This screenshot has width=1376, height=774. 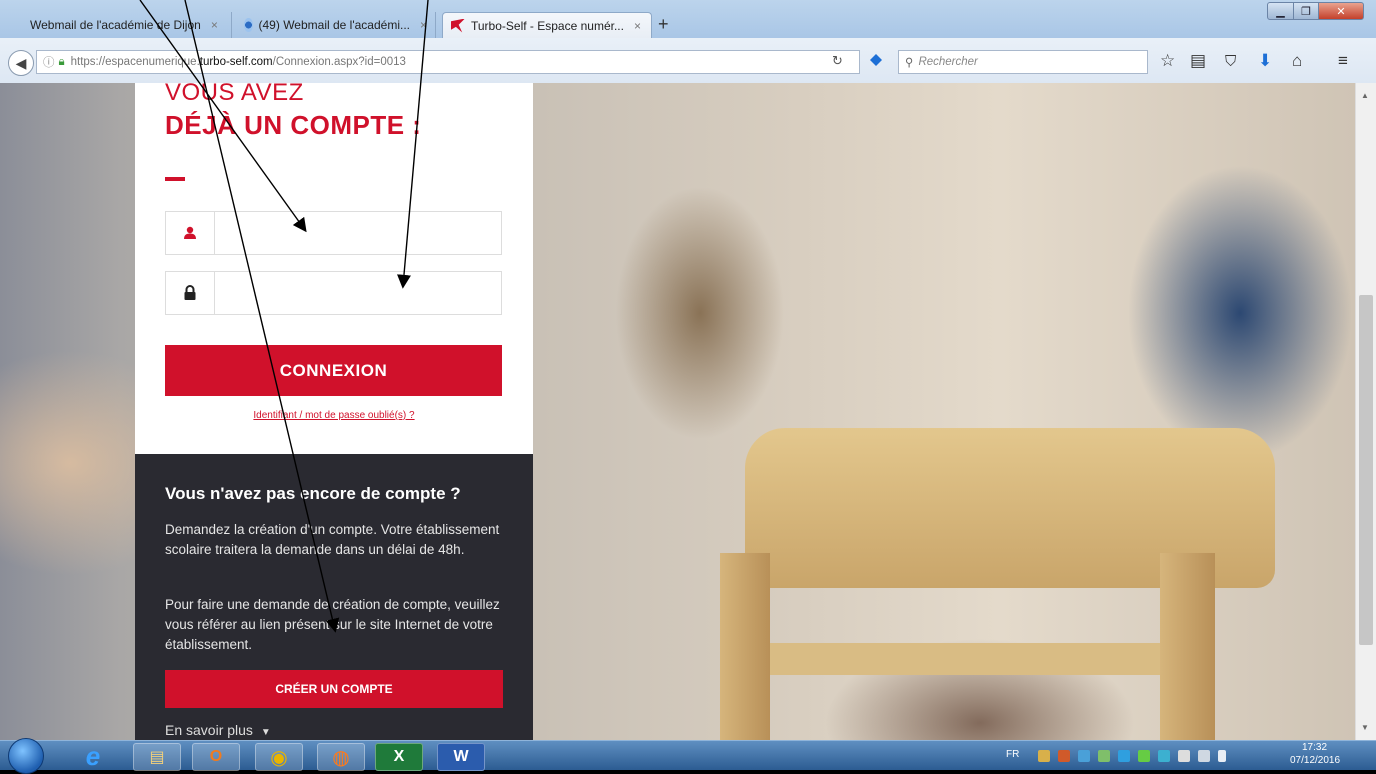 I want to click on create-account-button: CRÉER UN COMPTE, so click(x=334, y=689).